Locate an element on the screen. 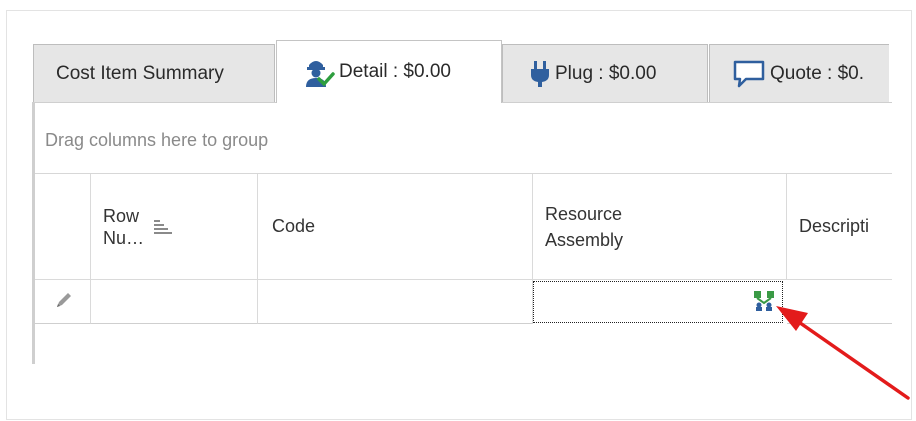  tab-detail: Detail : $0.00 is located at coordinates (389, 71).